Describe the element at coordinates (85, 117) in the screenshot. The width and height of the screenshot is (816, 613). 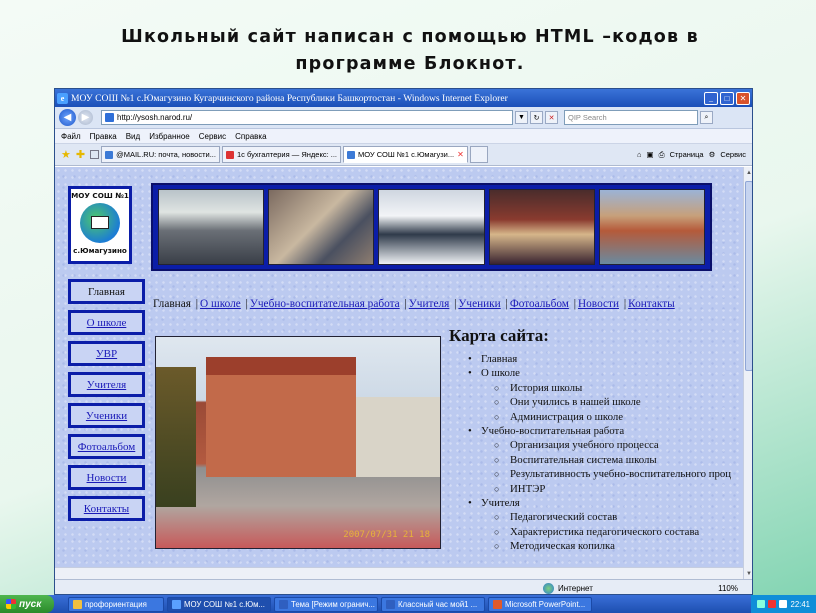
I see `forward-button: ▶` at that location.